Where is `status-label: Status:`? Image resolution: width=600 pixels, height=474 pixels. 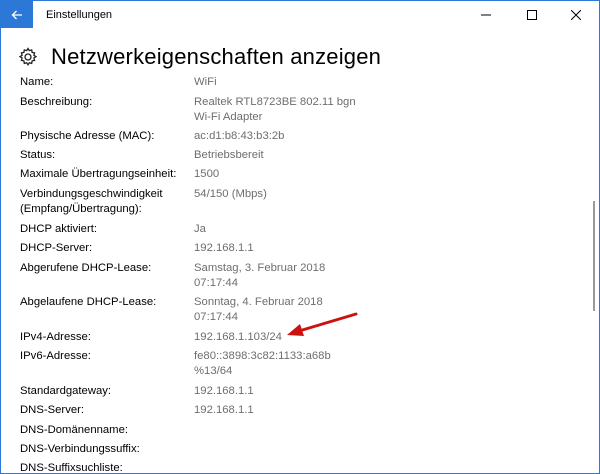 status-label: Status: is located at coordinates (38, 155).